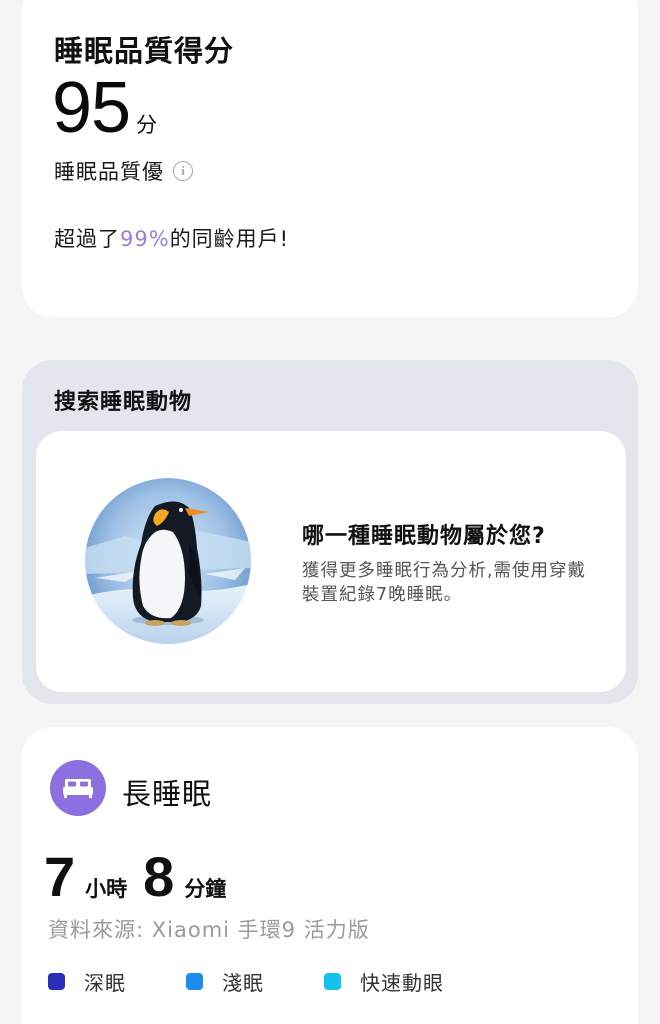 The image size is (660, 1024). Describe the element at coordinates (444, 583) in the screenshot. I see `animal-description: 獲得更多睡眠行為分析,需使用穿戴裝置紀錄7晚睡眠。` at that location.